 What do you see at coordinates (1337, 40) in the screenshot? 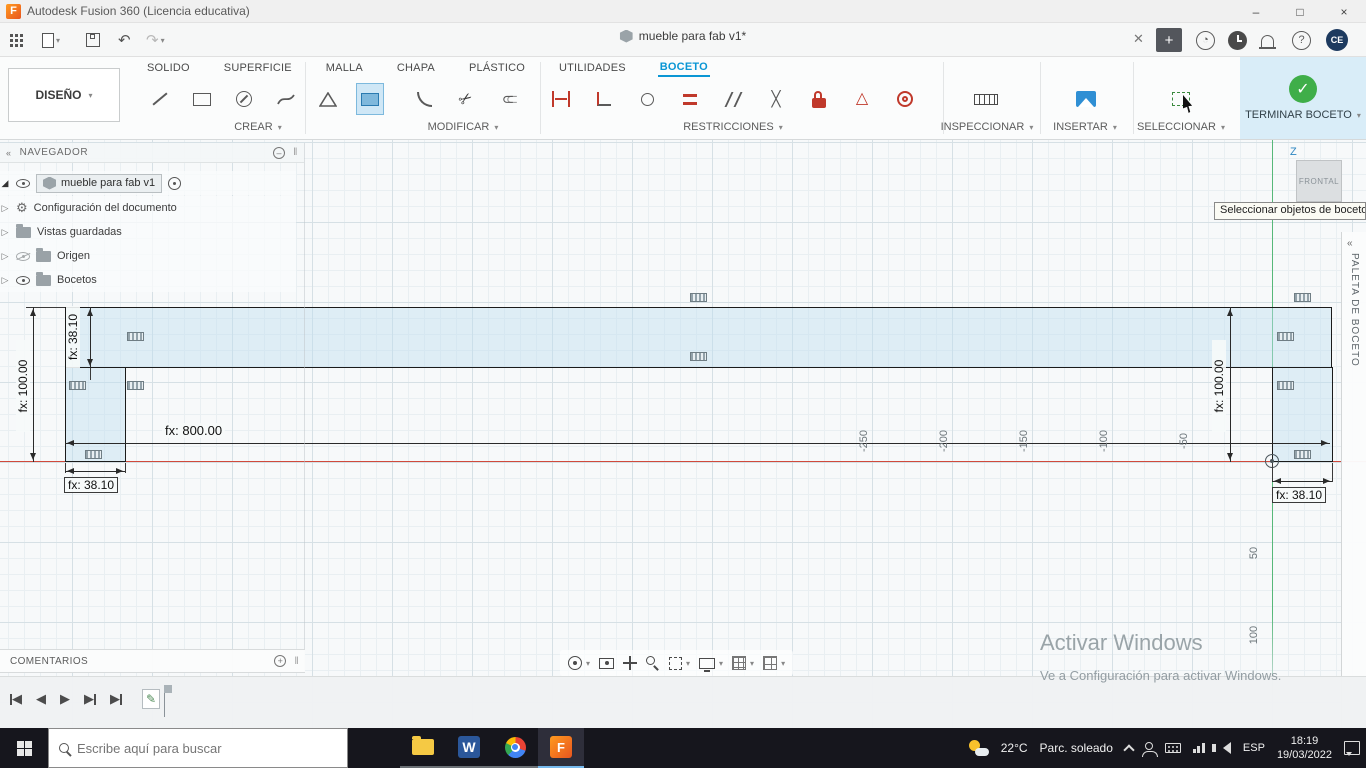
I see `user-avatar: CE` at bounding box center [1337, 40].